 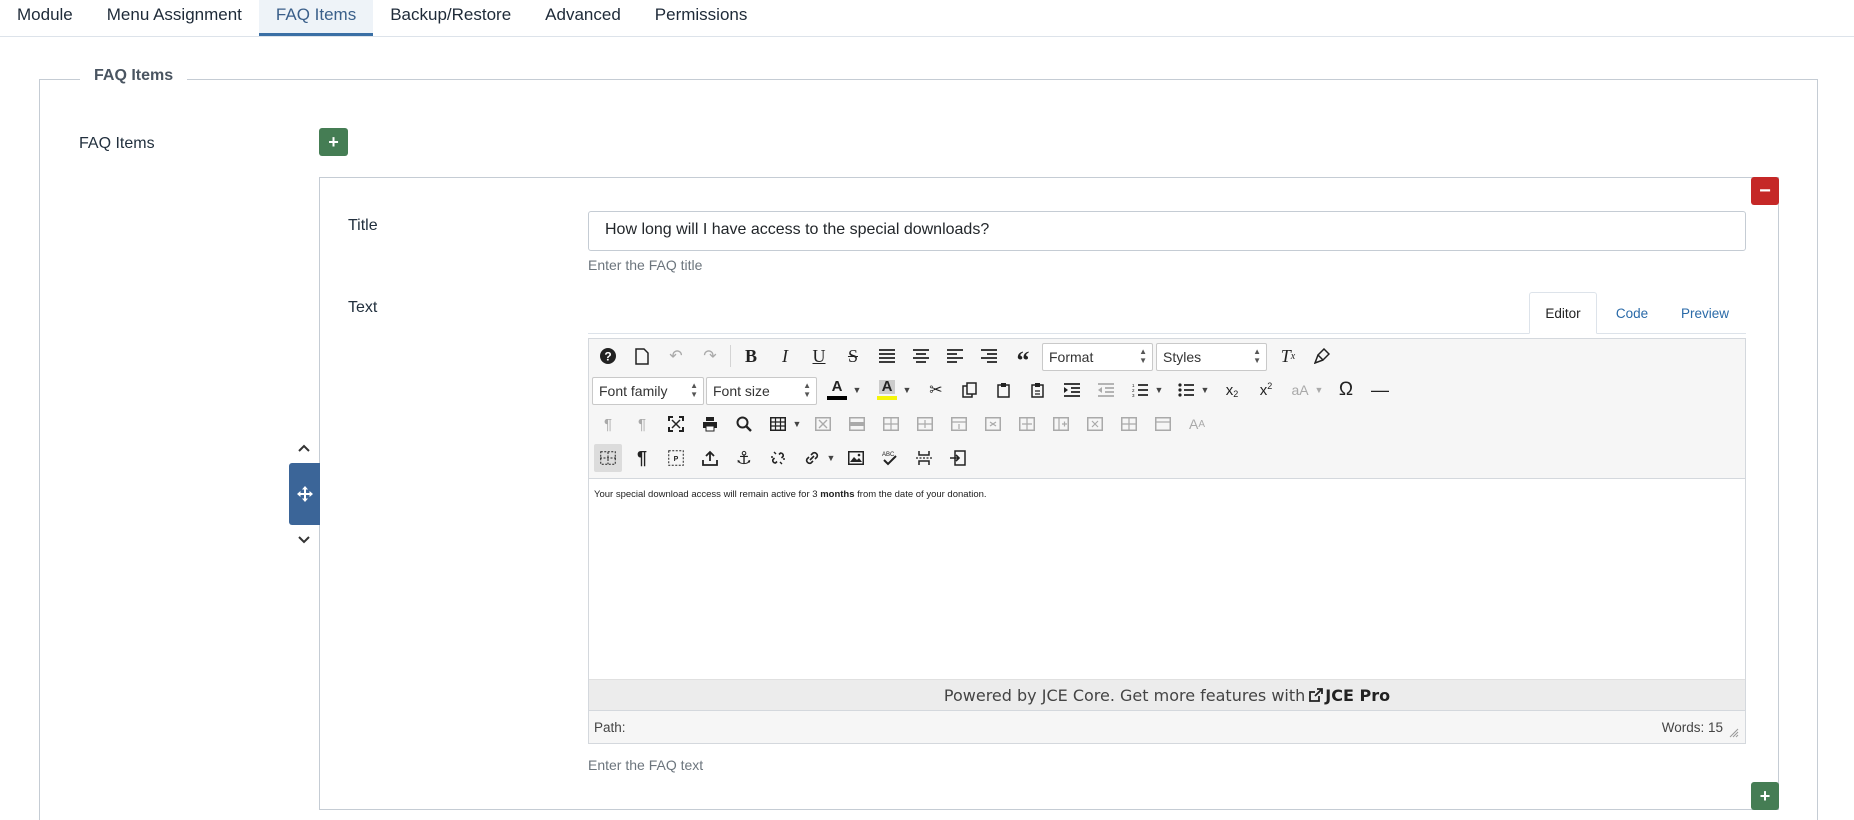 What do you see at coordinates (1211, 357) in the screenshot?
I see `styles-select: Styles ▲ ▼` at bounding box center [1211, 357].